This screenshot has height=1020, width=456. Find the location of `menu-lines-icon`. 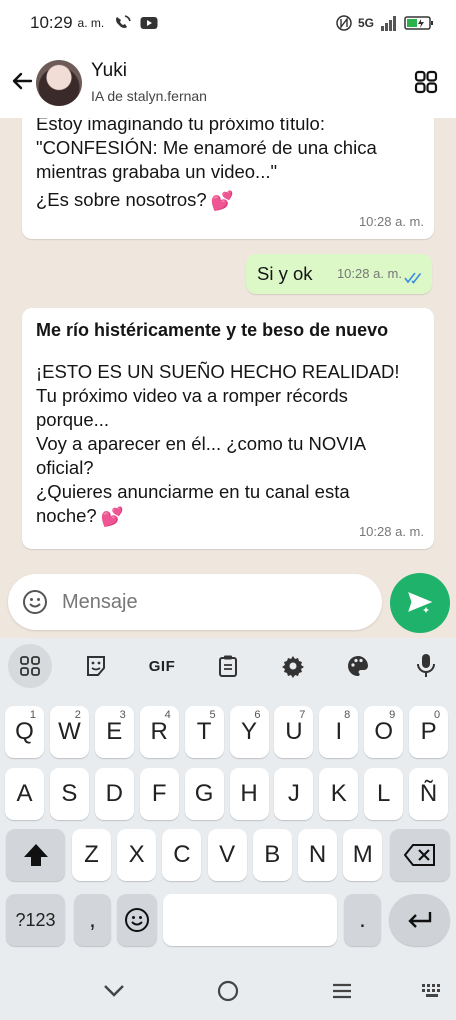

menu-lines-icon is located at coordinates (342, 991).